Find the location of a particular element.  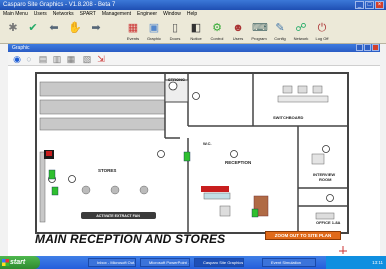

graphic-button: ▣ Graphic is located at coordinates (154, 31).